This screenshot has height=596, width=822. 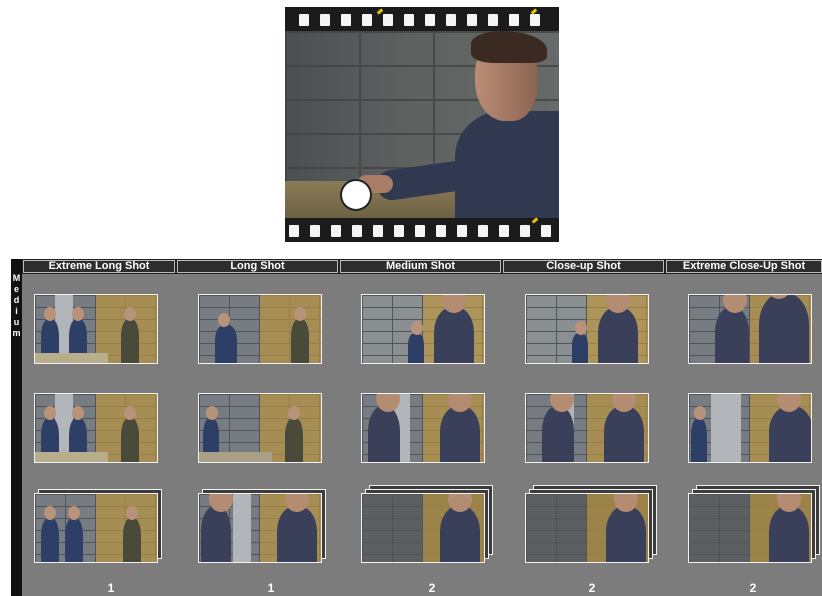 I want to click on column-header-extreme-close-up-shot: Extreme Close-Up Shot, so click(x=744, y=266).